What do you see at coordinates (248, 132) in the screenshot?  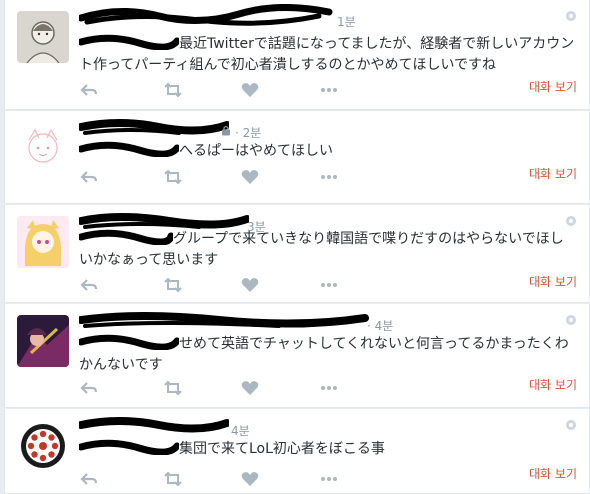 I see `tweet-time: · 2분` at bounding box center [248, 132].